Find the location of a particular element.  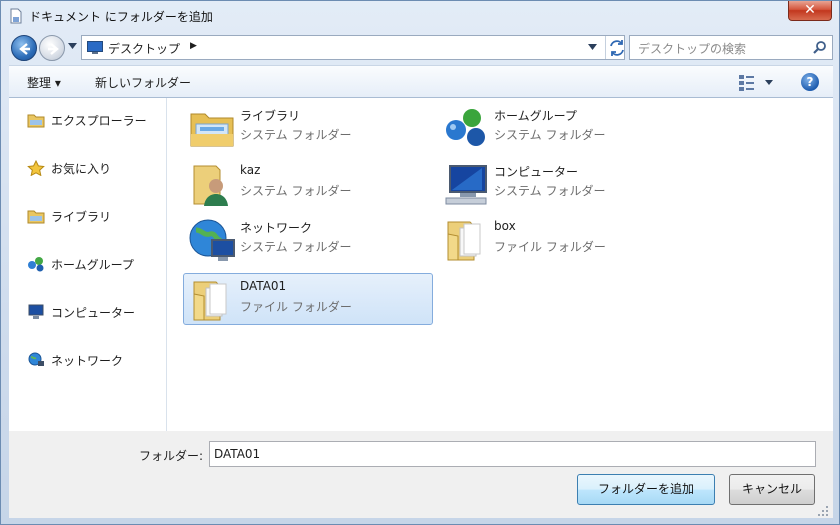

address-bar: デスクトップ ▶ is located at coordinates (353, 47).